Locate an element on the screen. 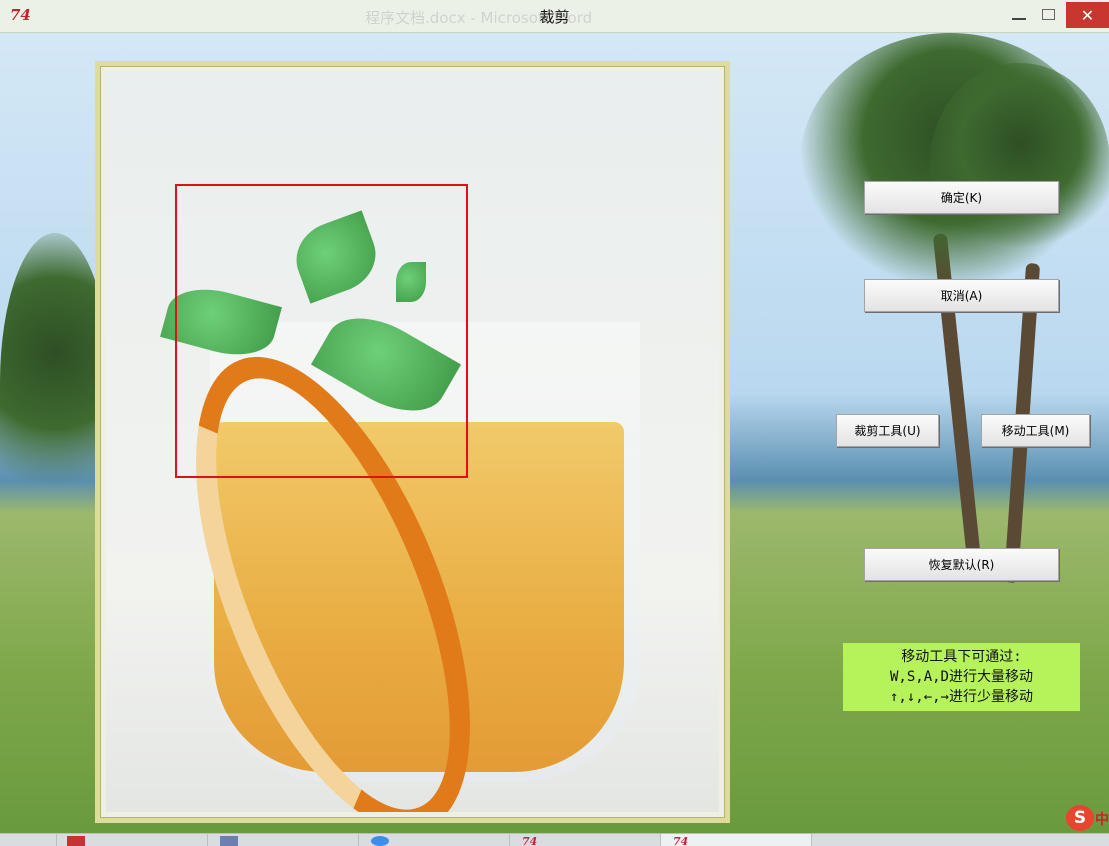 This screenshot has height=846, width=1109. maximize-button is located at coordinates (1048, 14).